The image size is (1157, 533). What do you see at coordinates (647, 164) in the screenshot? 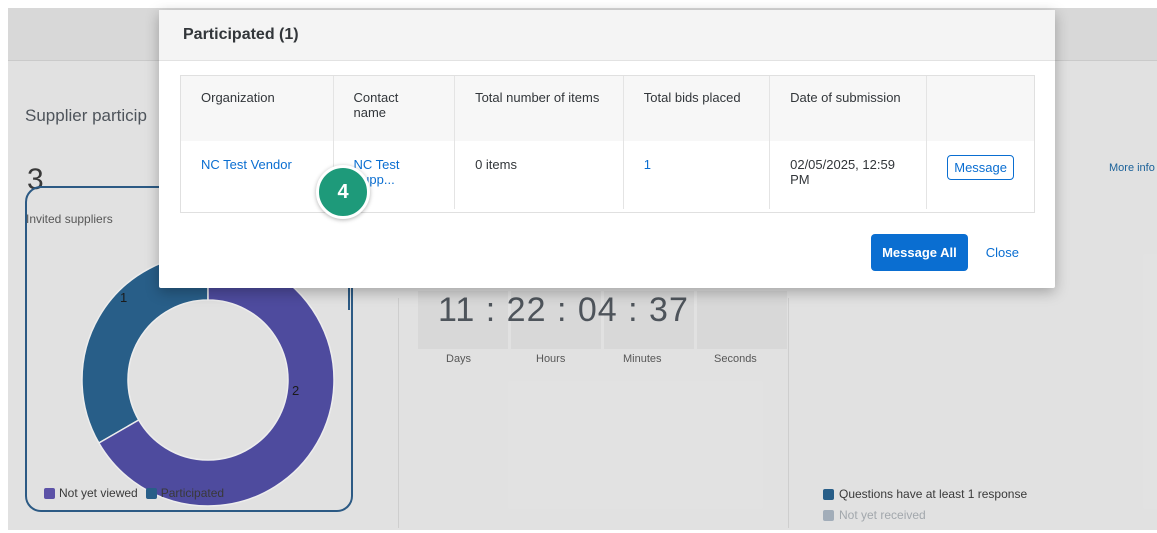
I see `bids-link: 1` at bounding box center [647, 164].